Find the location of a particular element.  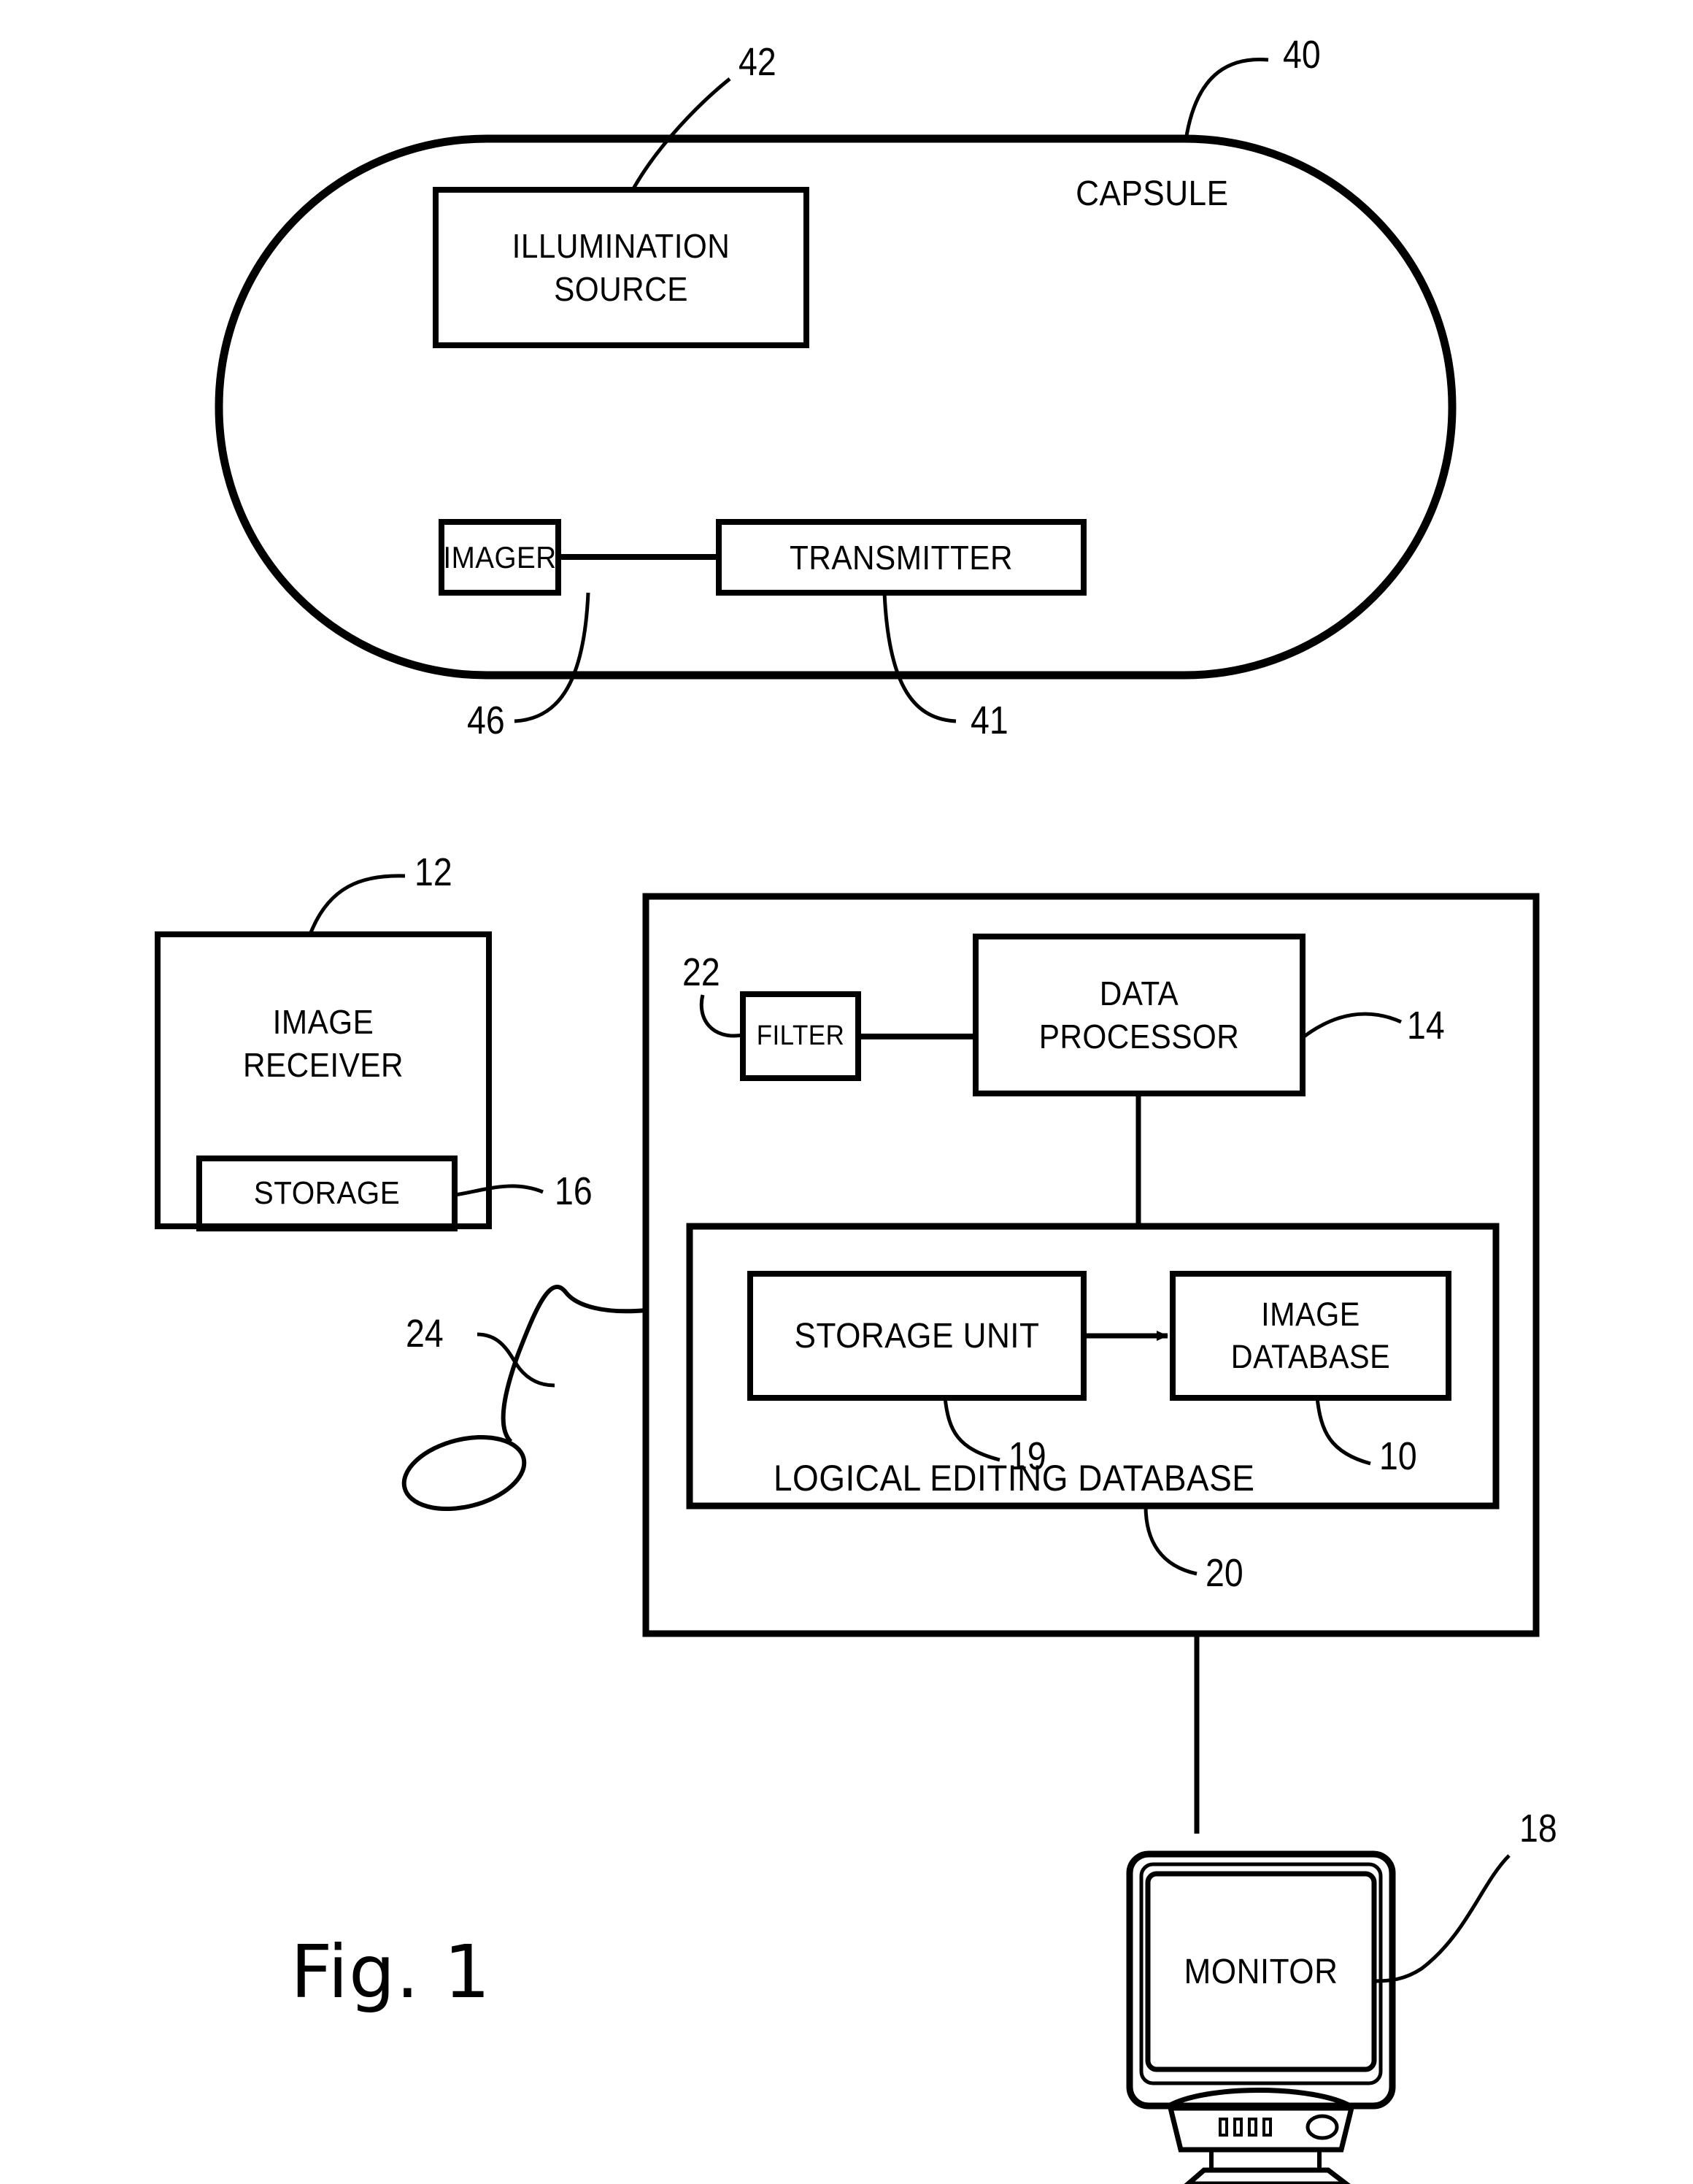

illumination-source-line1: ILLUMINATION is located at coordinates (621, 246).